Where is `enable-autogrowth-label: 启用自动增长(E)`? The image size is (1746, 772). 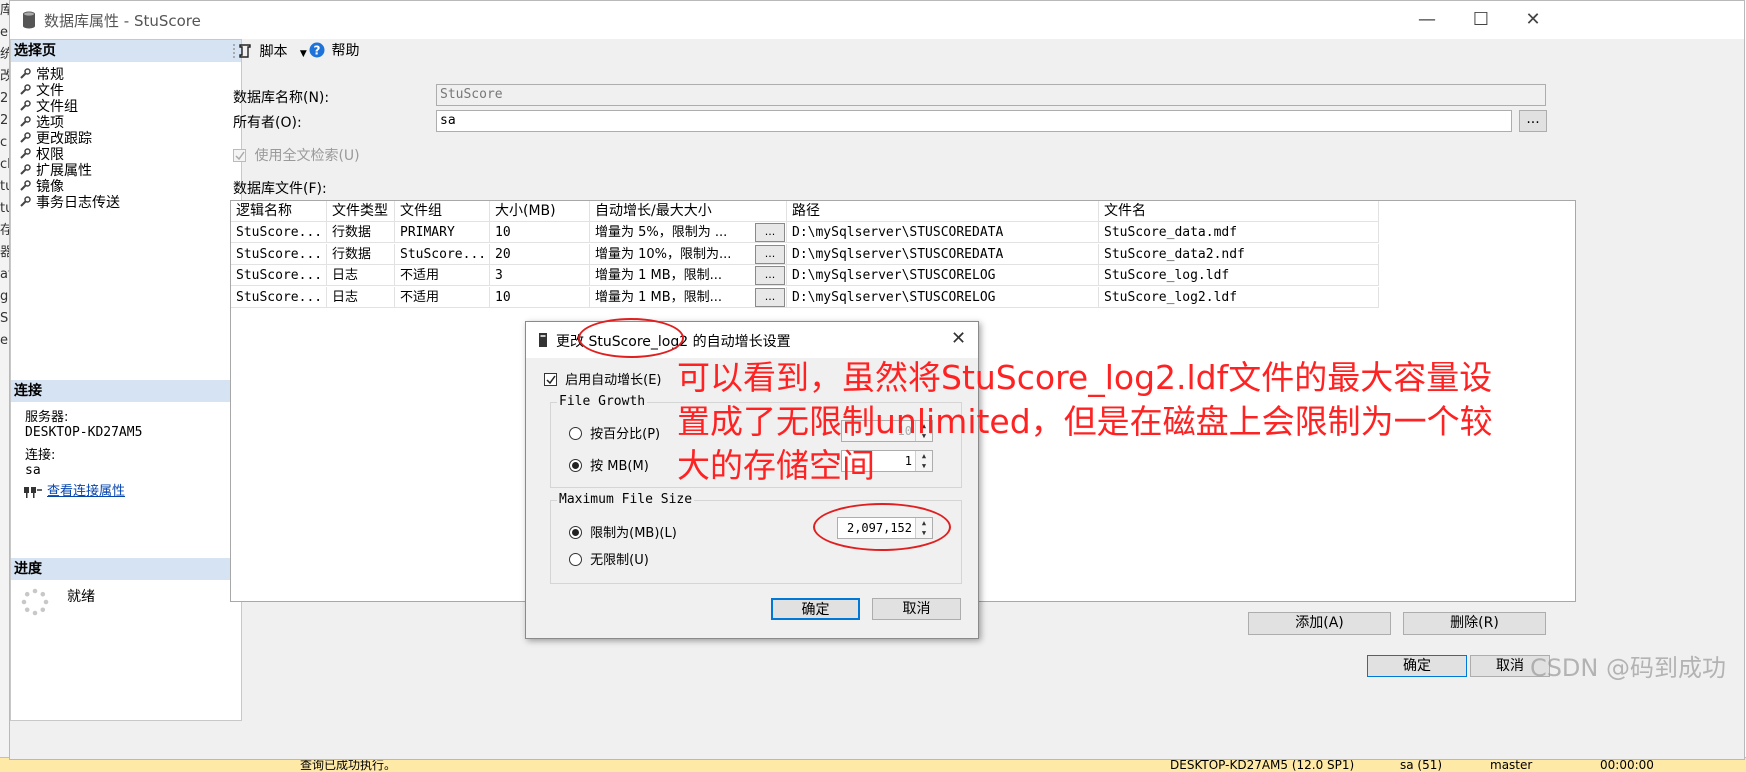 enable-autogrowth-label: 启用自动增长(E) is located at coordinates (613, 380).